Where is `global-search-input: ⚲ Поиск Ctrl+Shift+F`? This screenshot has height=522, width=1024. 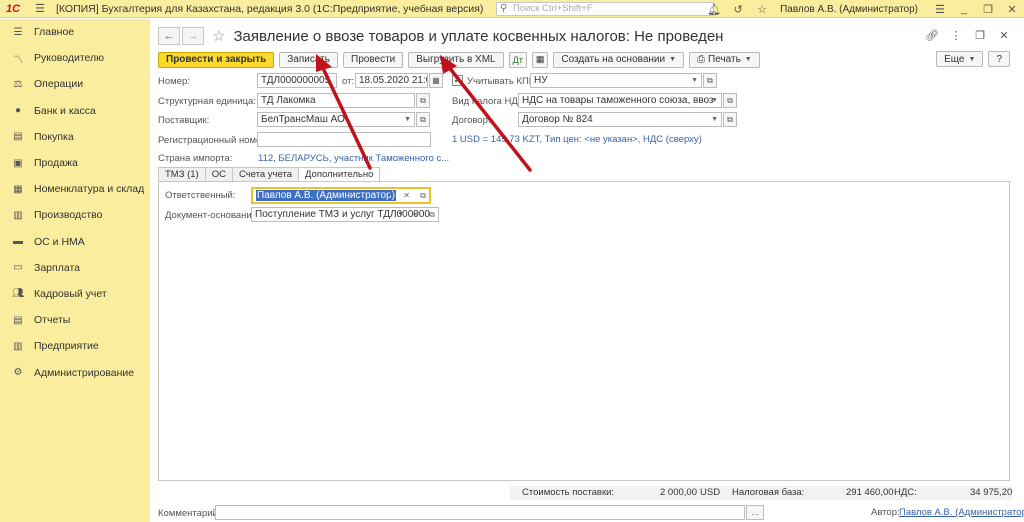 global-search-input: ⚲ Поиск Ctrl+Shift+F is located at coordinates (605, 9).